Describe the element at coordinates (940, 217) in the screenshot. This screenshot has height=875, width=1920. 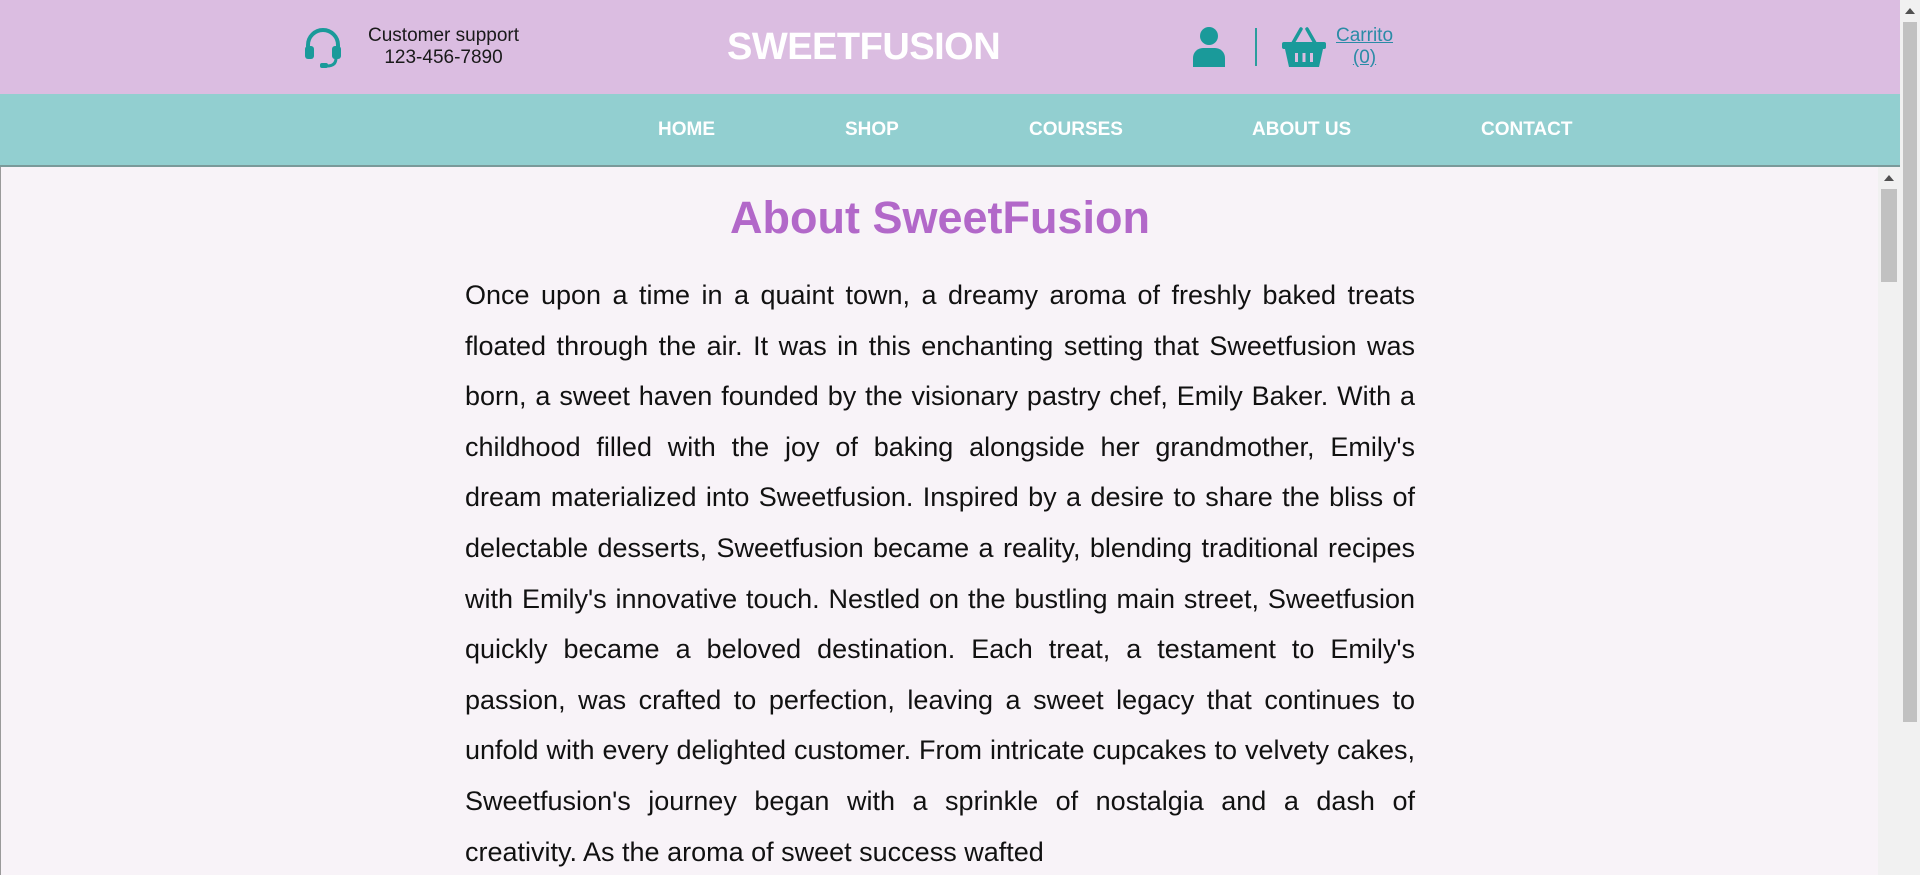
I see `page-title: About SweetFusion` at that location.